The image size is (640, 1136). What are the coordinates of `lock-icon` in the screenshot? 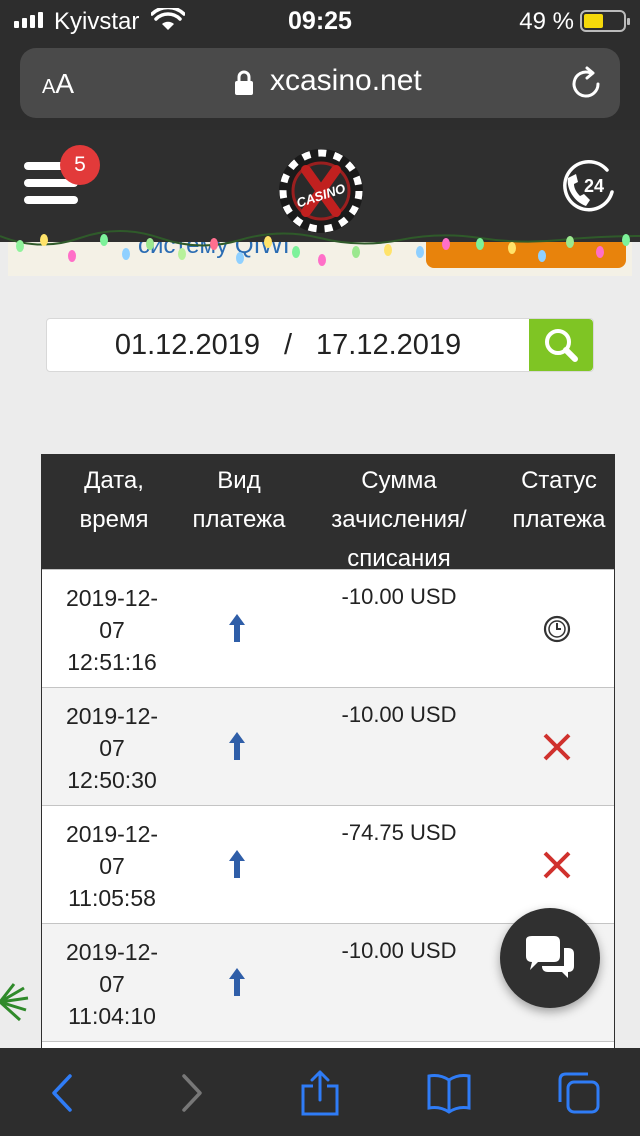 It's located at (244, 82).